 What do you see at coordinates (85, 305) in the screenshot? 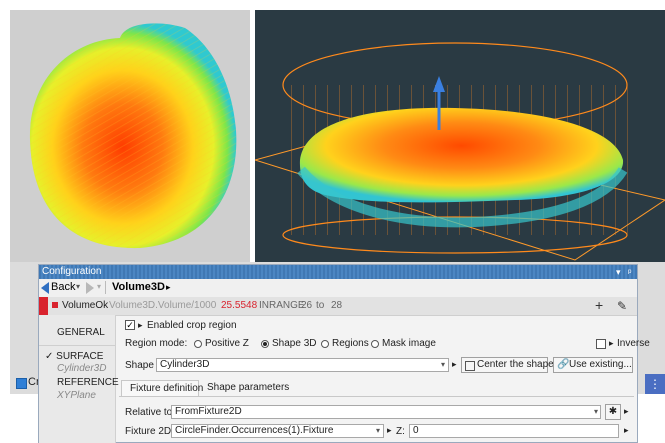
I see `measurement-name: VolumeOk` at bounding box center [85, 305].